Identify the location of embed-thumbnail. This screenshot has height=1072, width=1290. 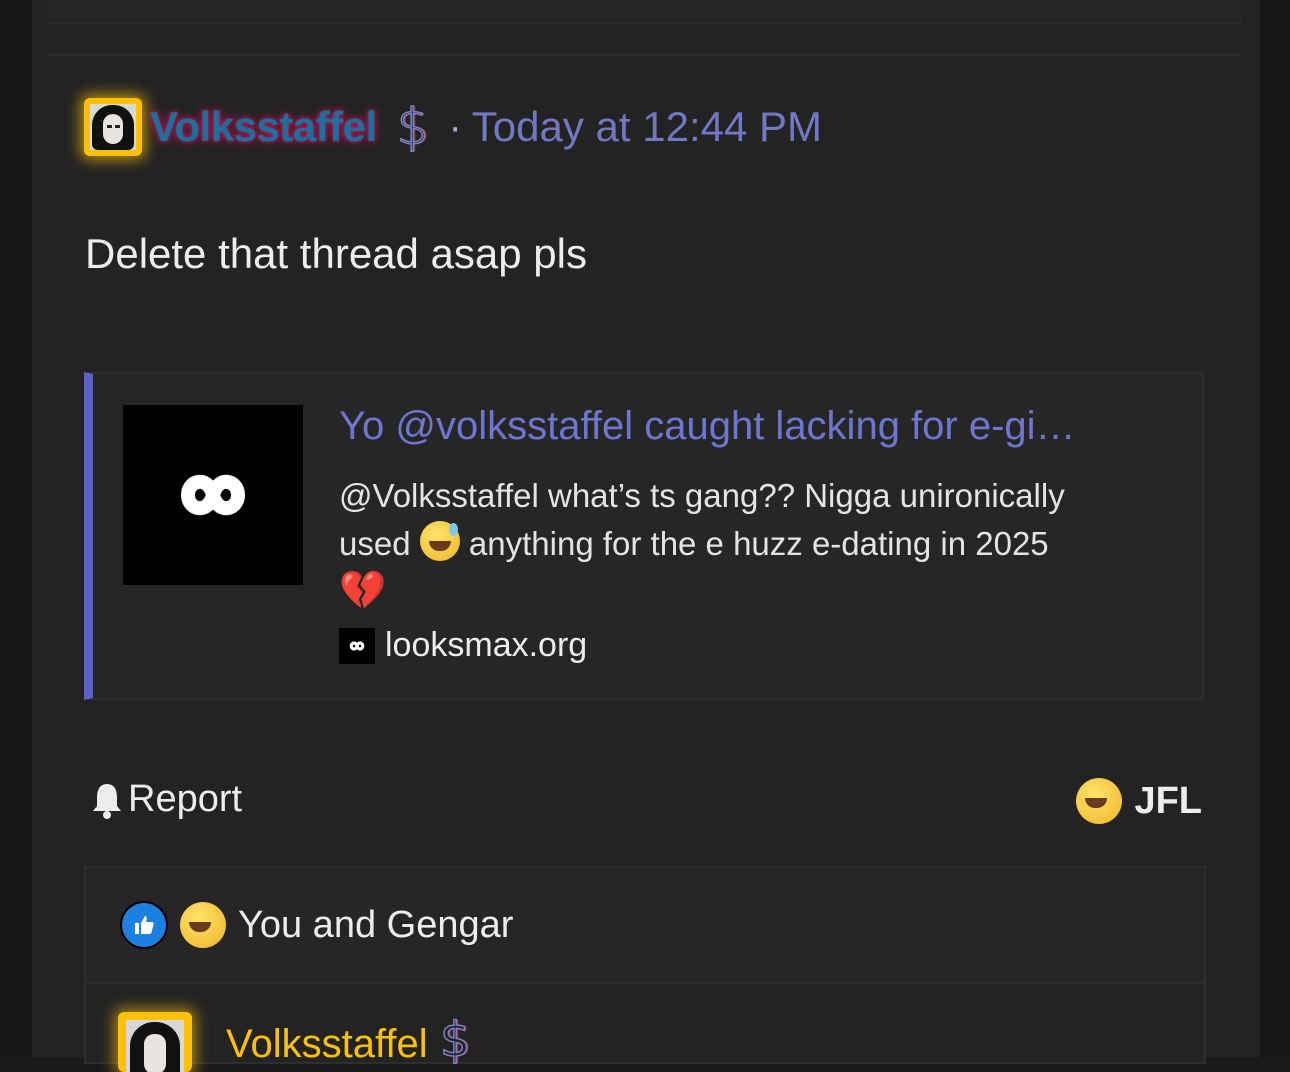
(213, 495).